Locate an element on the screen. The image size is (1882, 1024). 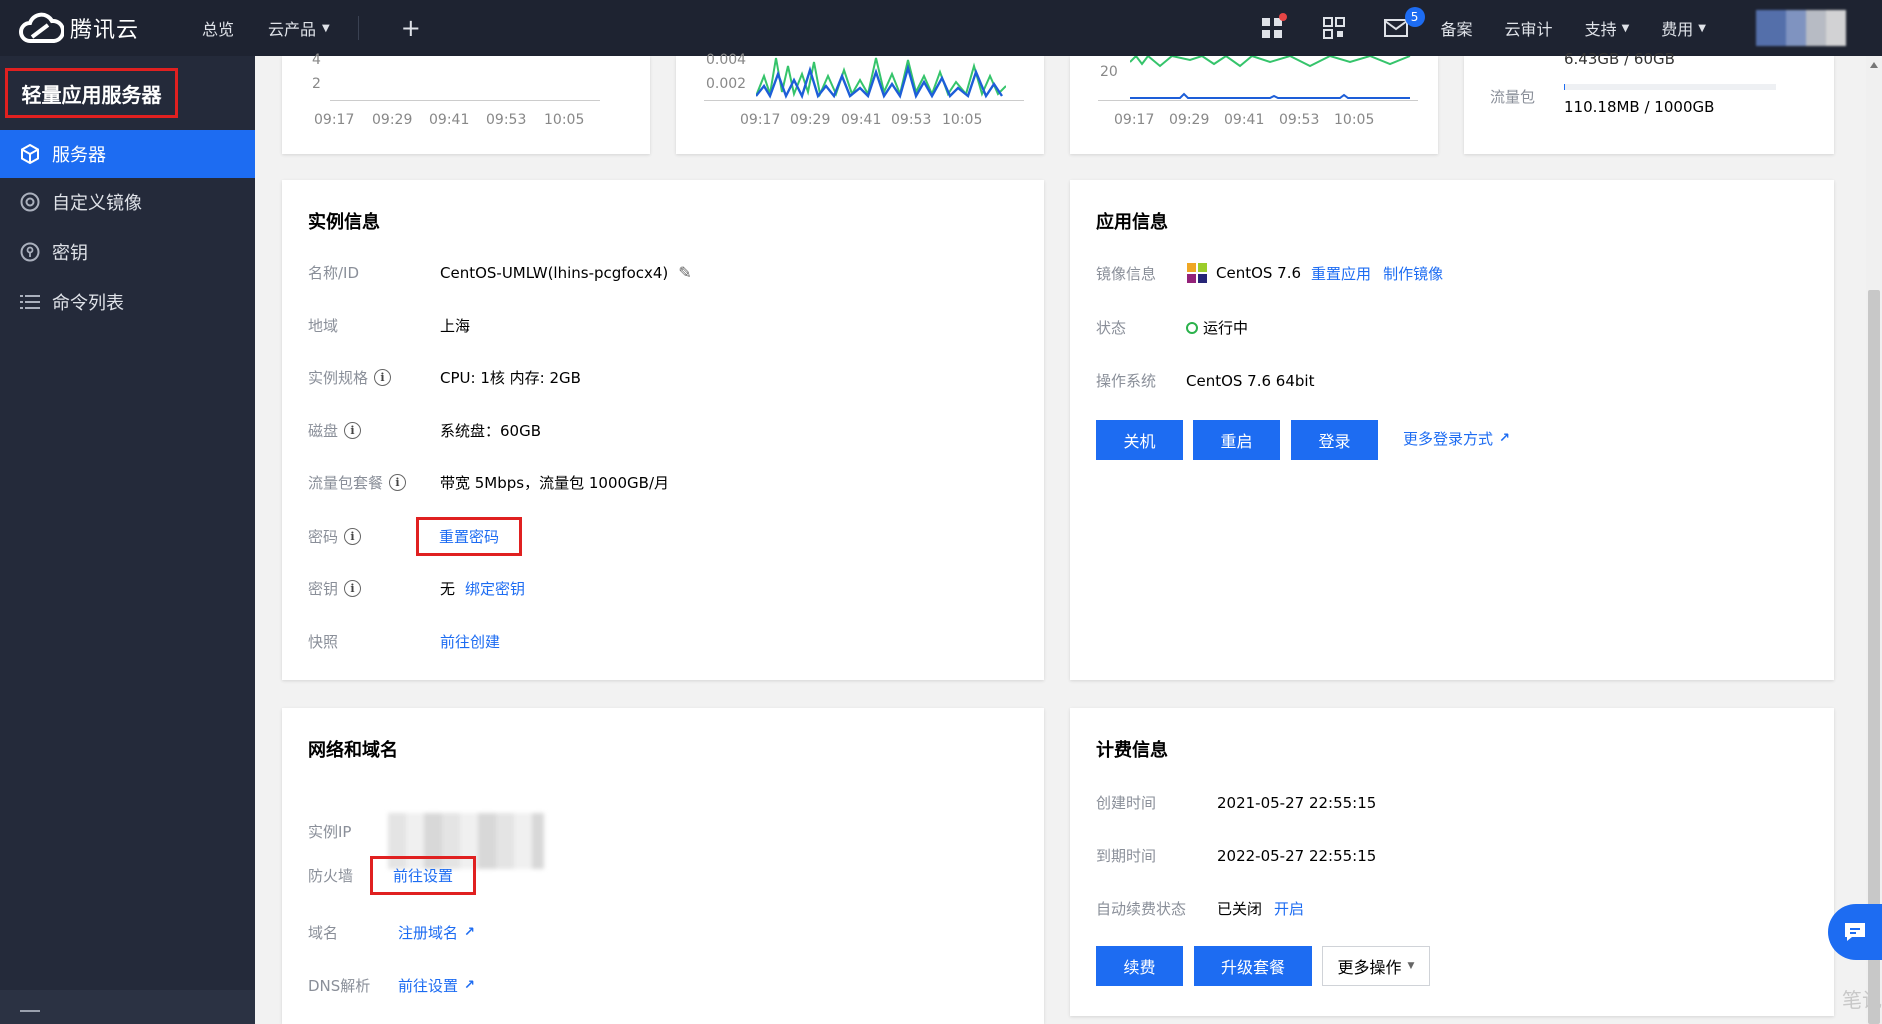
mail-icon: 5 is located at coordinates (1404, 24).